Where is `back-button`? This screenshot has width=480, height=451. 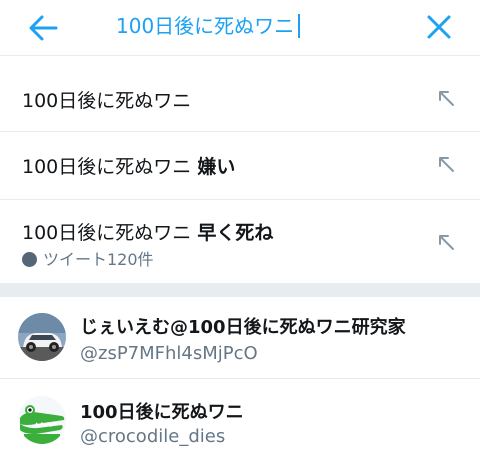
back-button is located at coordinates (44, 28).